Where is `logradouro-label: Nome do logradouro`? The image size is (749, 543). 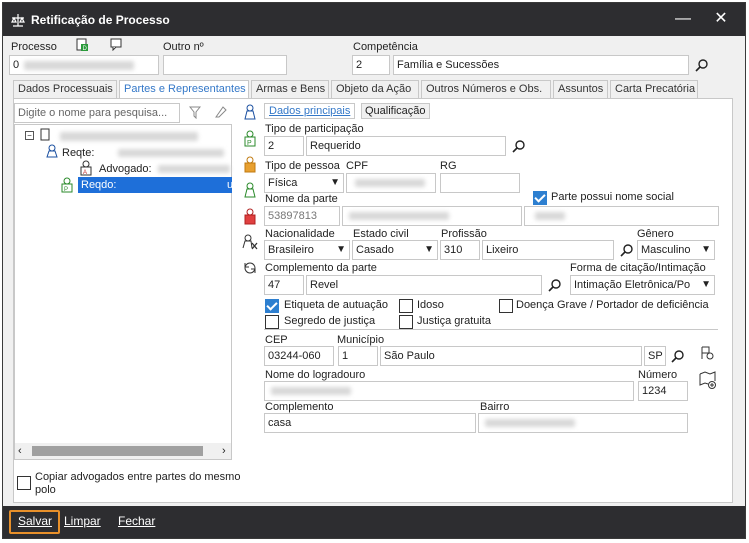
logradouro-label: Nome do logradouro is located at coordinates (315, 375).